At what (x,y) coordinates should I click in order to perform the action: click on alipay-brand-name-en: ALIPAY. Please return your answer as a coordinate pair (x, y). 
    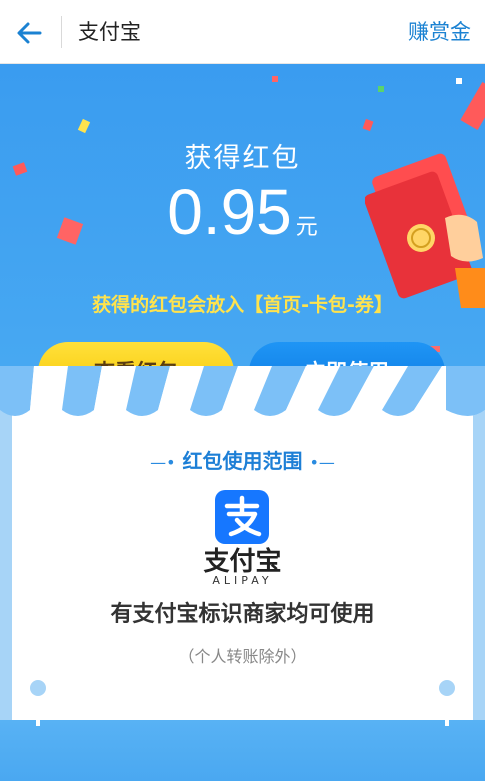
    Looking at the image, I should click on (242, 580).